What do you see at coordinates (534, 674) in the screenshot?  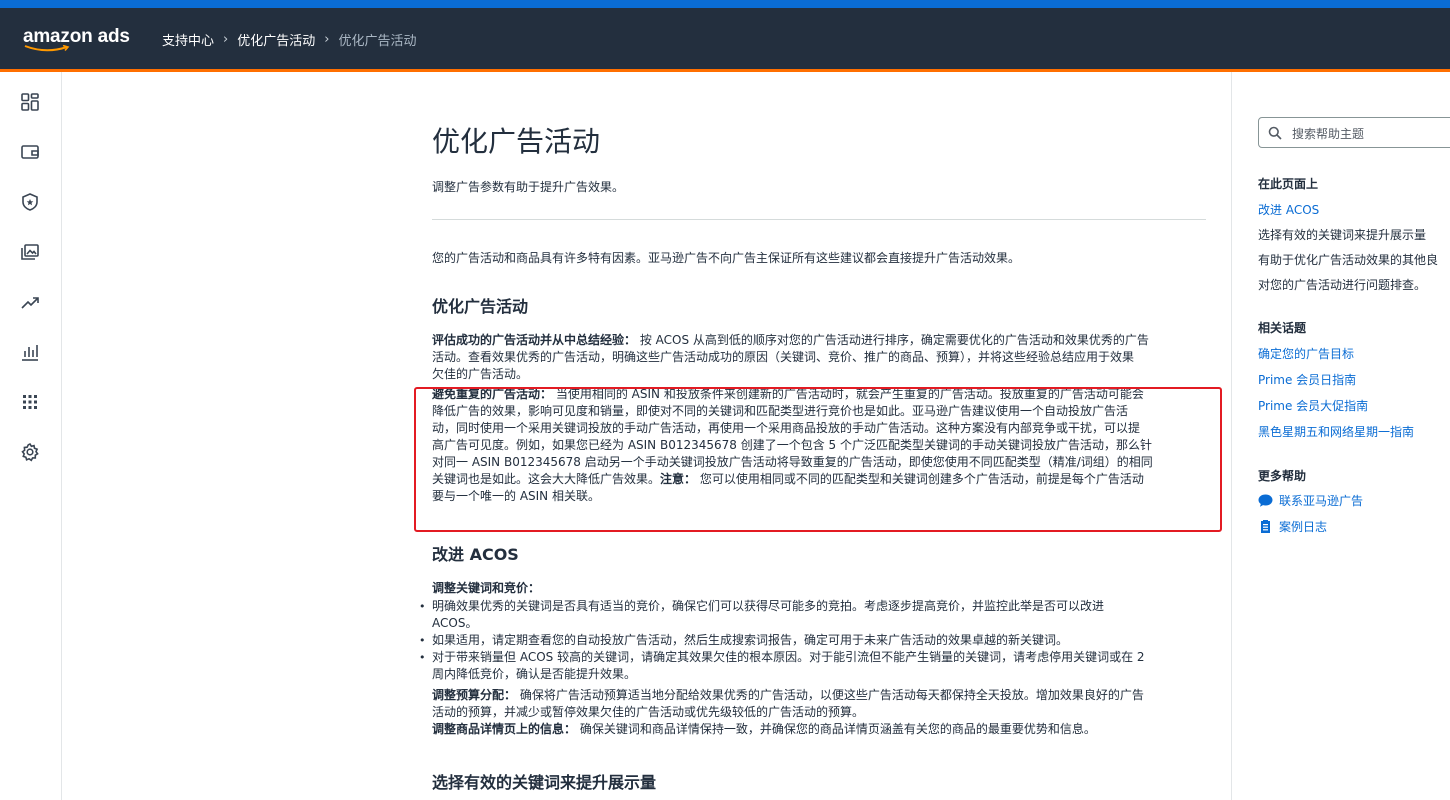 I see `list-item-text: 周内降低竞价，确认是否能提升效果。` at bounding box center [534, 674].